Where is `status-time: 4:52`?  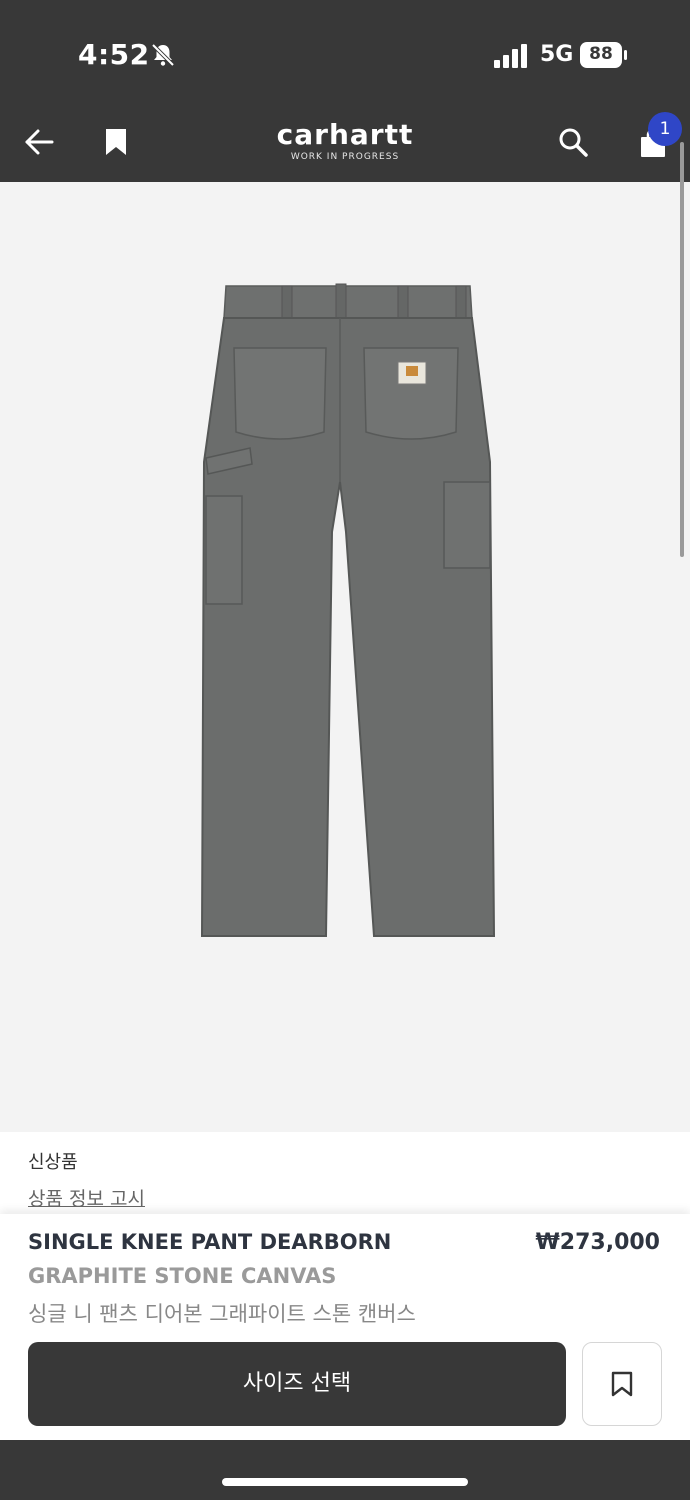 status-time: 4:52 is located at coordinates (114, 54).